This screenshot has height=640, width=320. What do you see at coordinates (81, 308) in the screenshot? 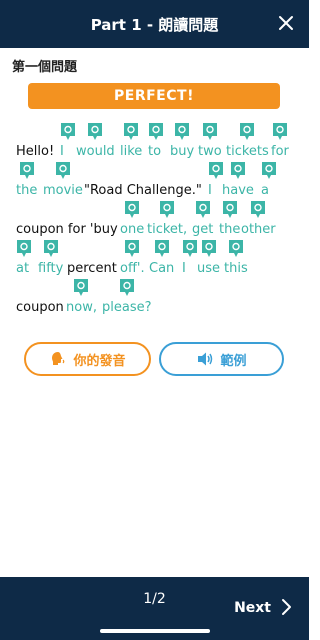
I see `sentence-word: now,` at bounding box center [81, 308].